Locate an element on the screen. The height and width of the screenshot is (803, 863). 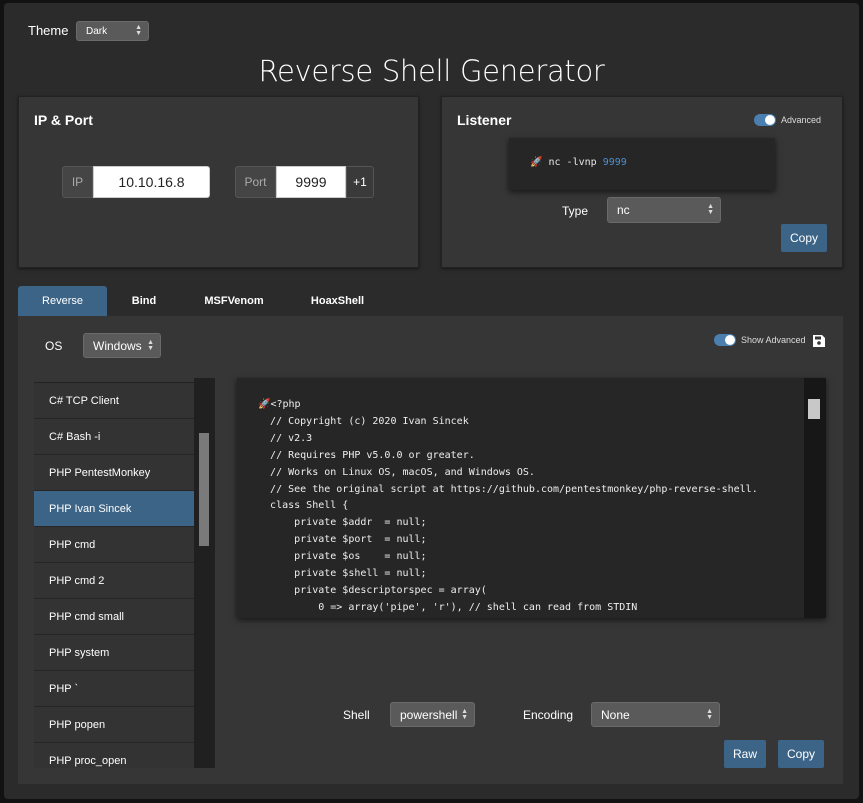
encoding-label: Encoding is located at coordinates (548, 715).